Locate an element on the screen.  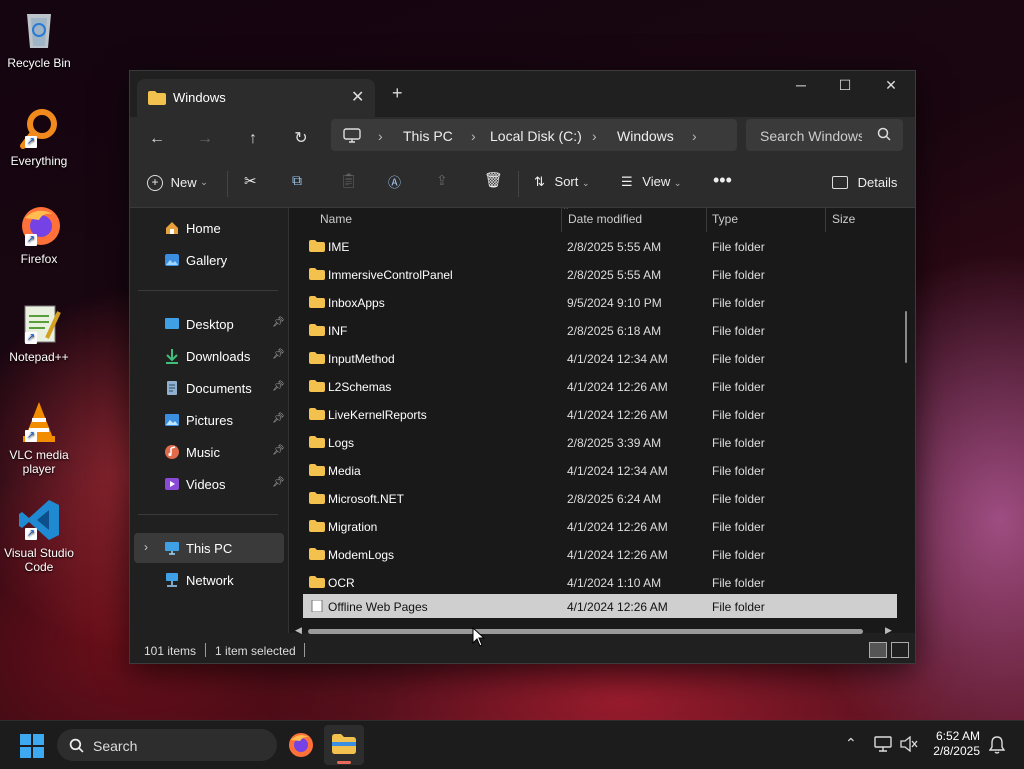
sidebar-item-gallery: Gallery is located at coordinates (209, 260).